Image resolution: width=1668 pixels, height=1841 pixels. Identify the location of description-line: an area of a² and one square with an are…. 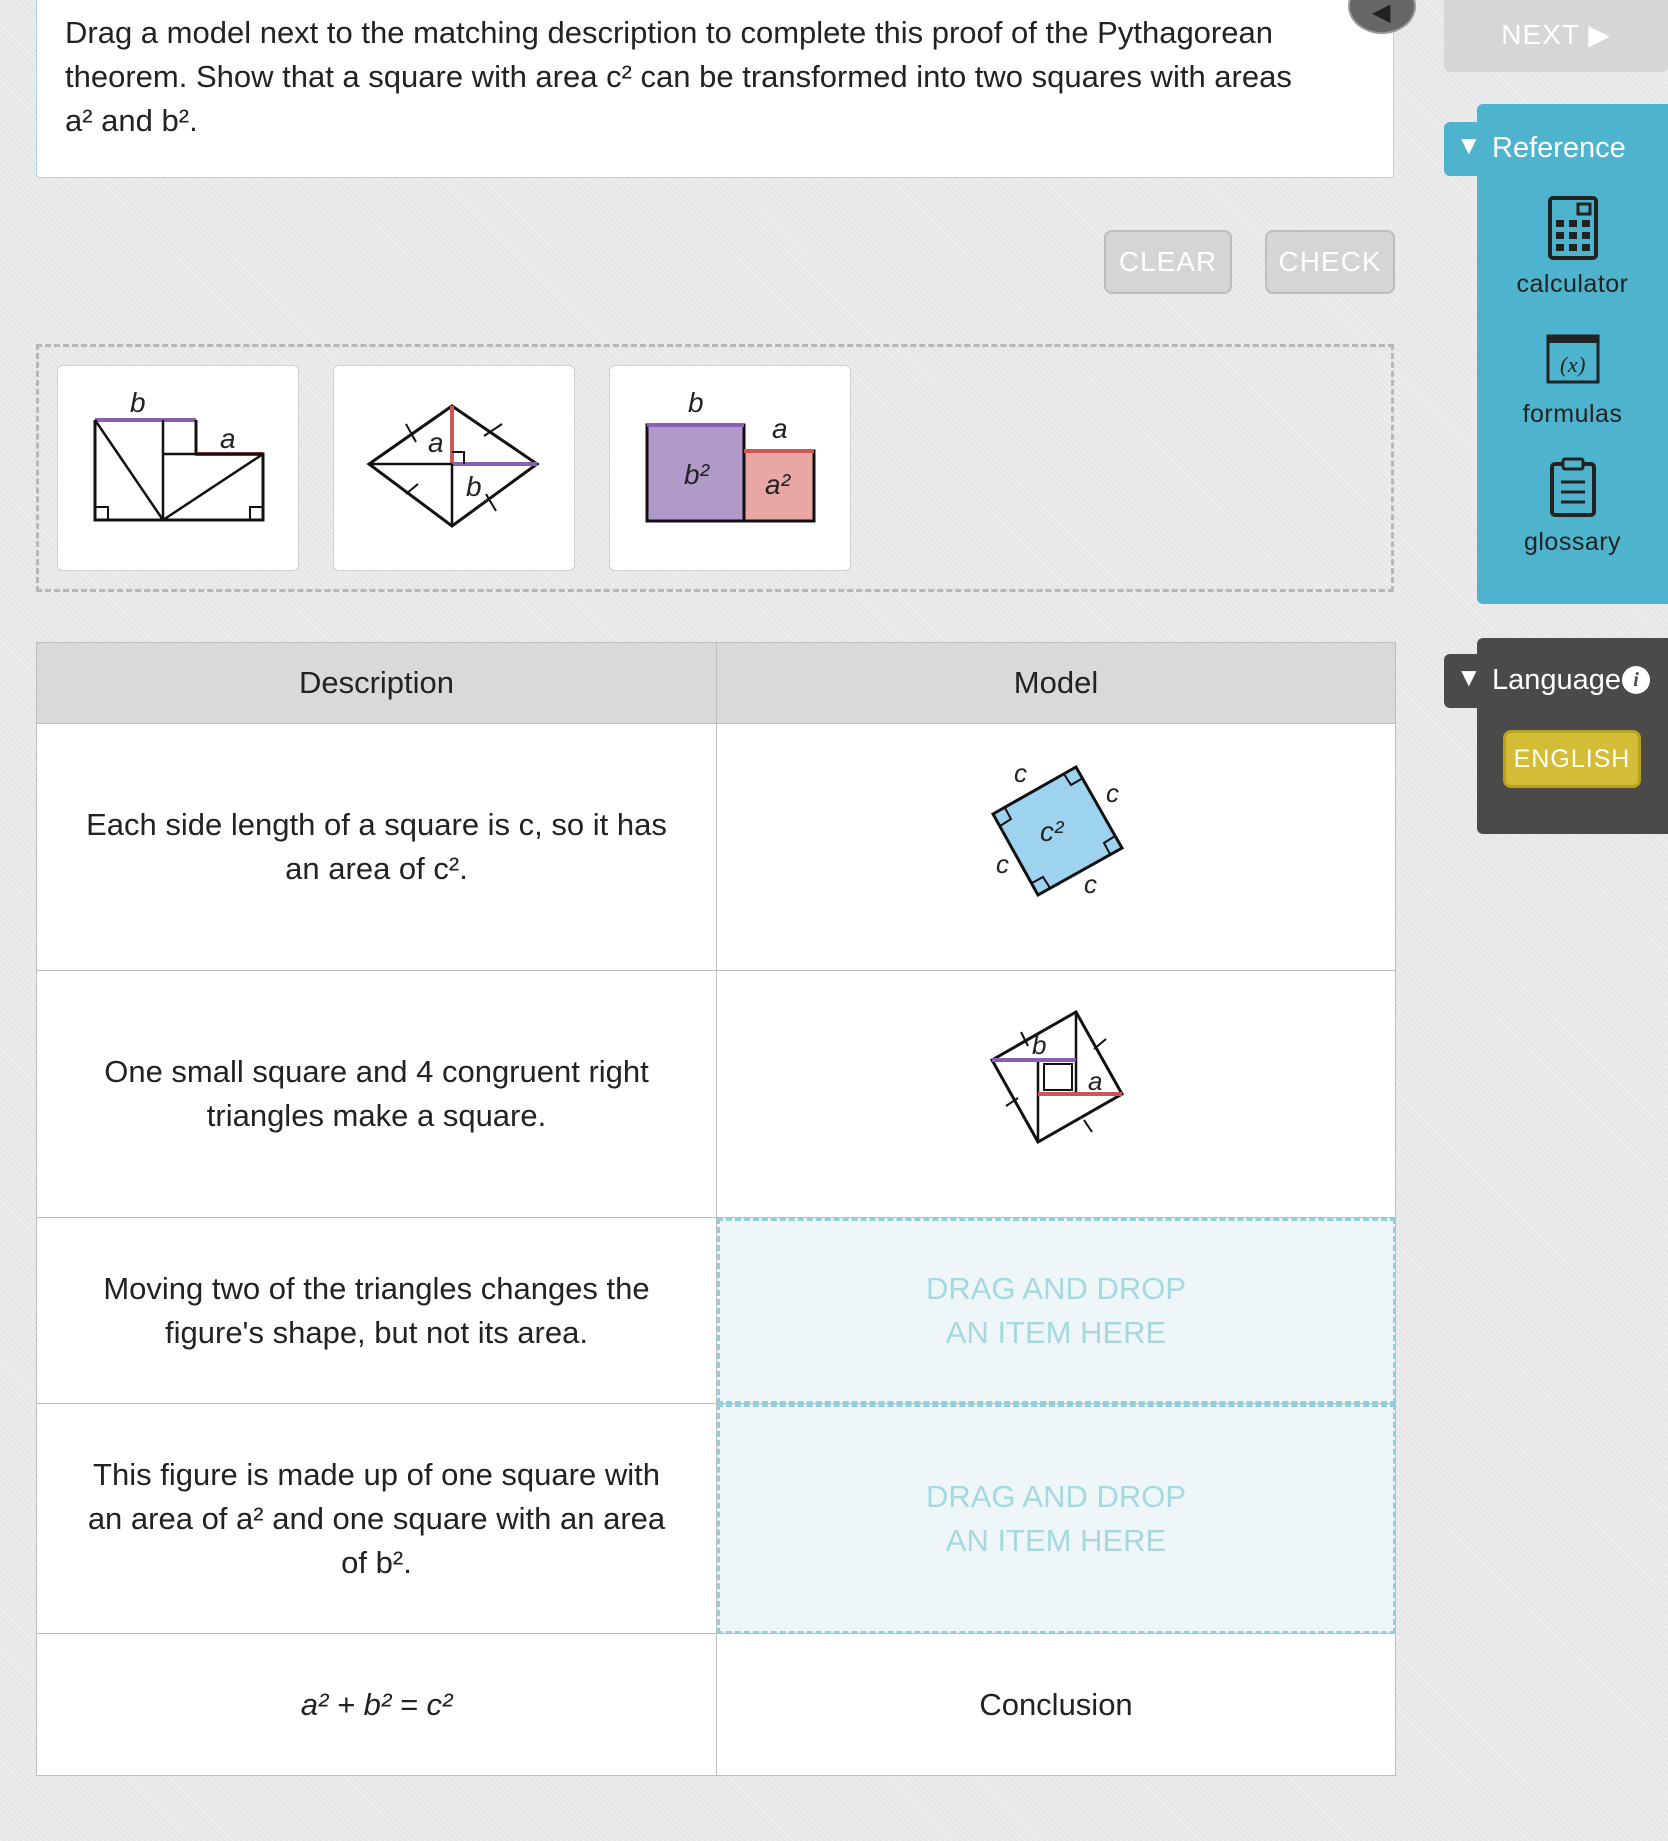
(376, 1518).